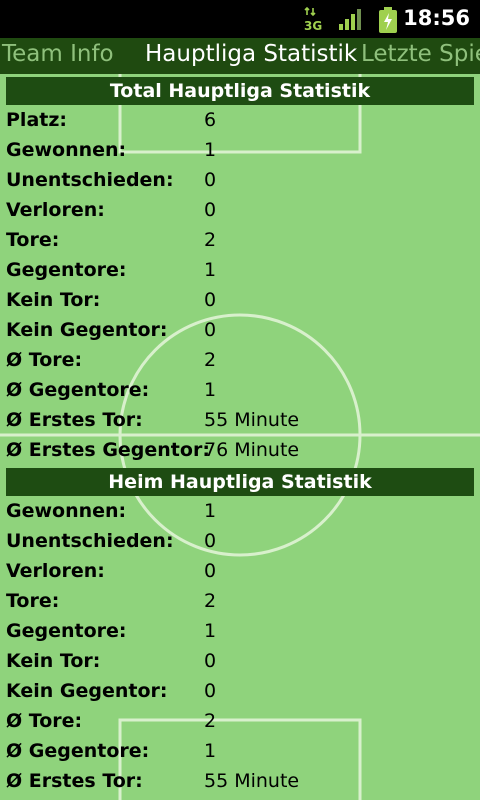 The height and width of the screenshot is (800, 480). I want to click on stat-row: Ø Erstes Gegentor: 76 Minute, so click(240, 450).